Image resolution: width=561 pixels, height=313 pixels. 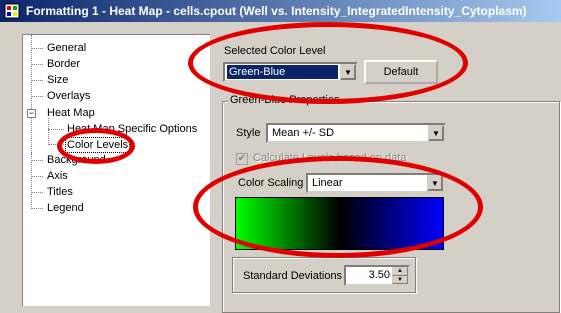 I want to click on default-button: Default, so click(x=401, y=72).